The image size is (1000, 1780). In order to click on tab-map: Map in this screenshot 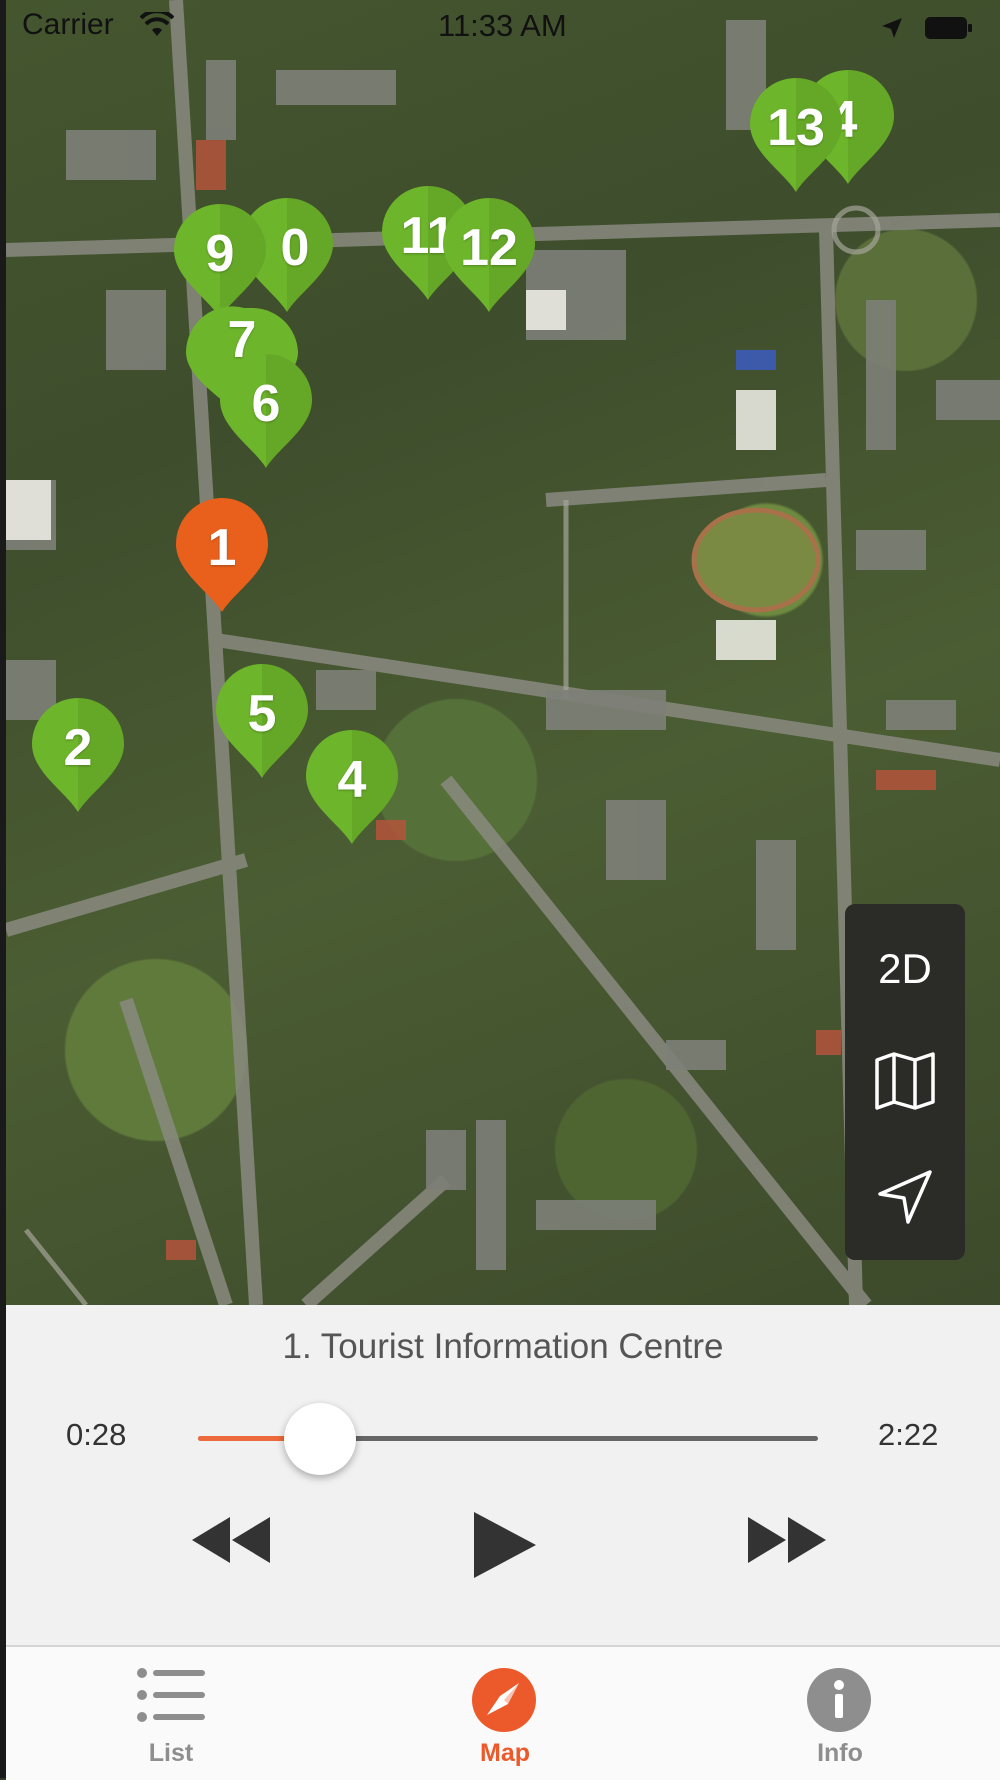, I will do `click(505, 1713)`.